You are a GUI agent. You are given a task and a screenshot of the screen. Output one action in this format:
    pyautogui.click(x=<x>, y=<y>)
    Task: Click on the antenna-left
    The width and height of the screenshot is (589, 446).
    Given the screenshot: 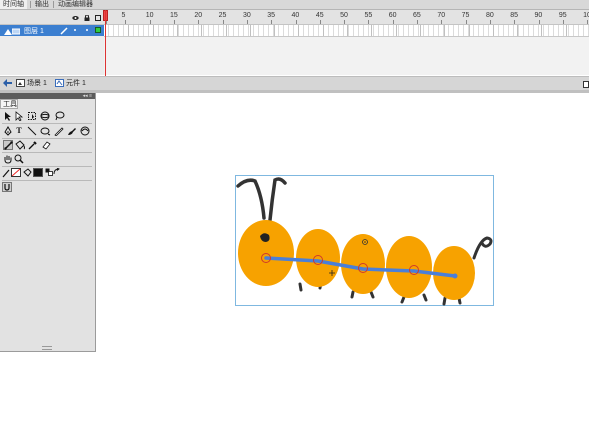 What is the action you would take?
    pyautogui.click(x=251, y=199)
    